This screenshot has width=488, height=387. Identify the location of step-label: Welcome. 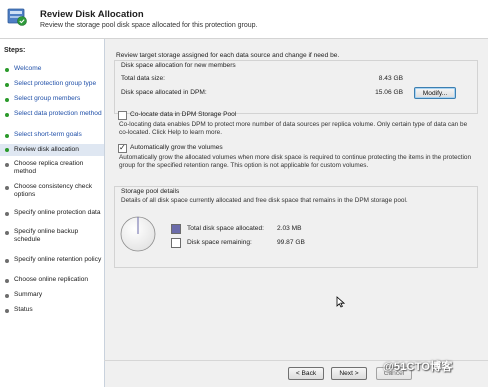
(28, 68).